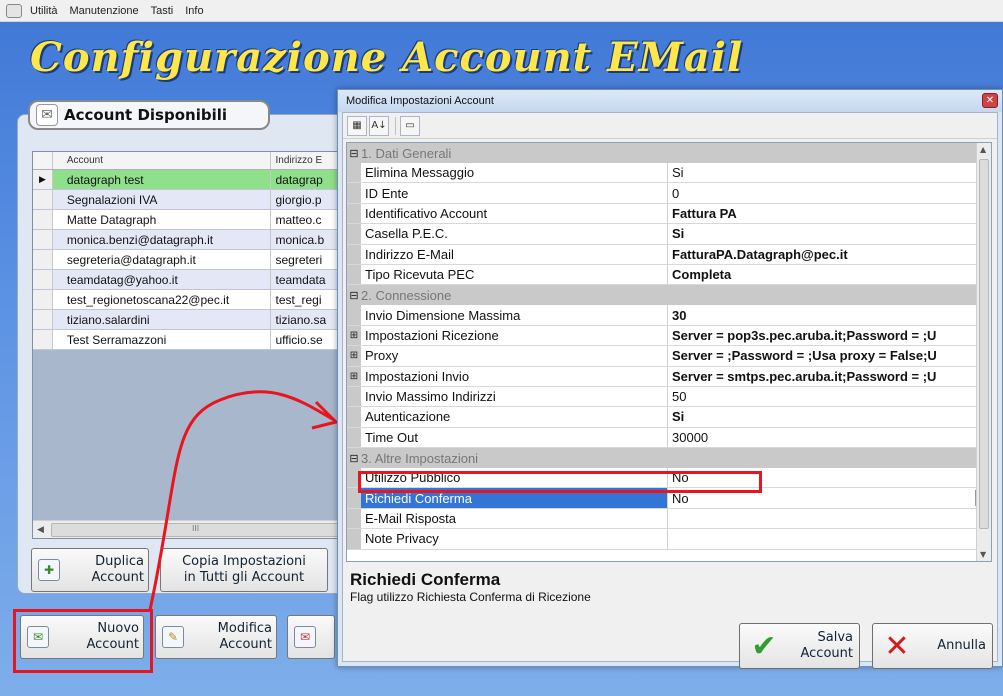 The image size is (1003, 696). I want to click on category-label: 3. Altre Impostazioni, so click(420, 458).